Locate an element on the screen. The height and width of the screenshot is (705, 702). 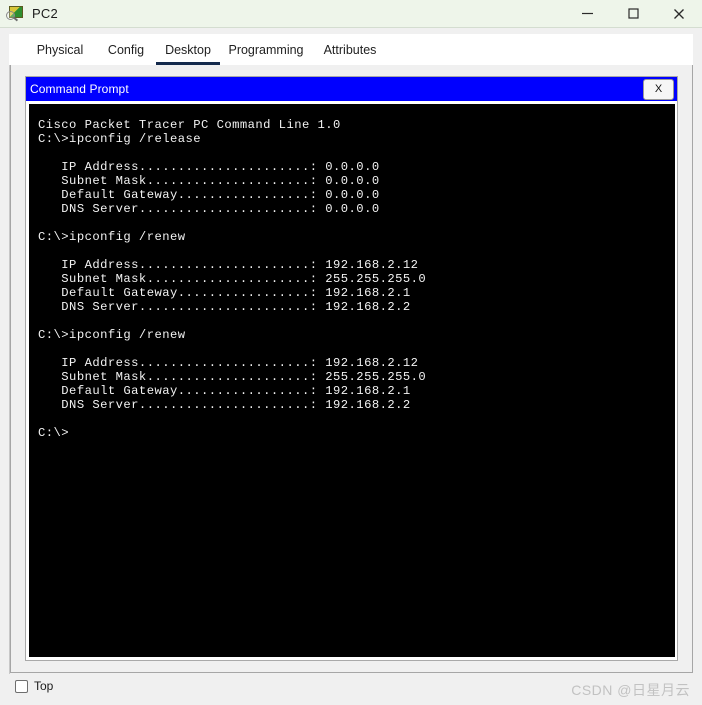
packet-tracer-device-icon is located at coordinates (15, 14).